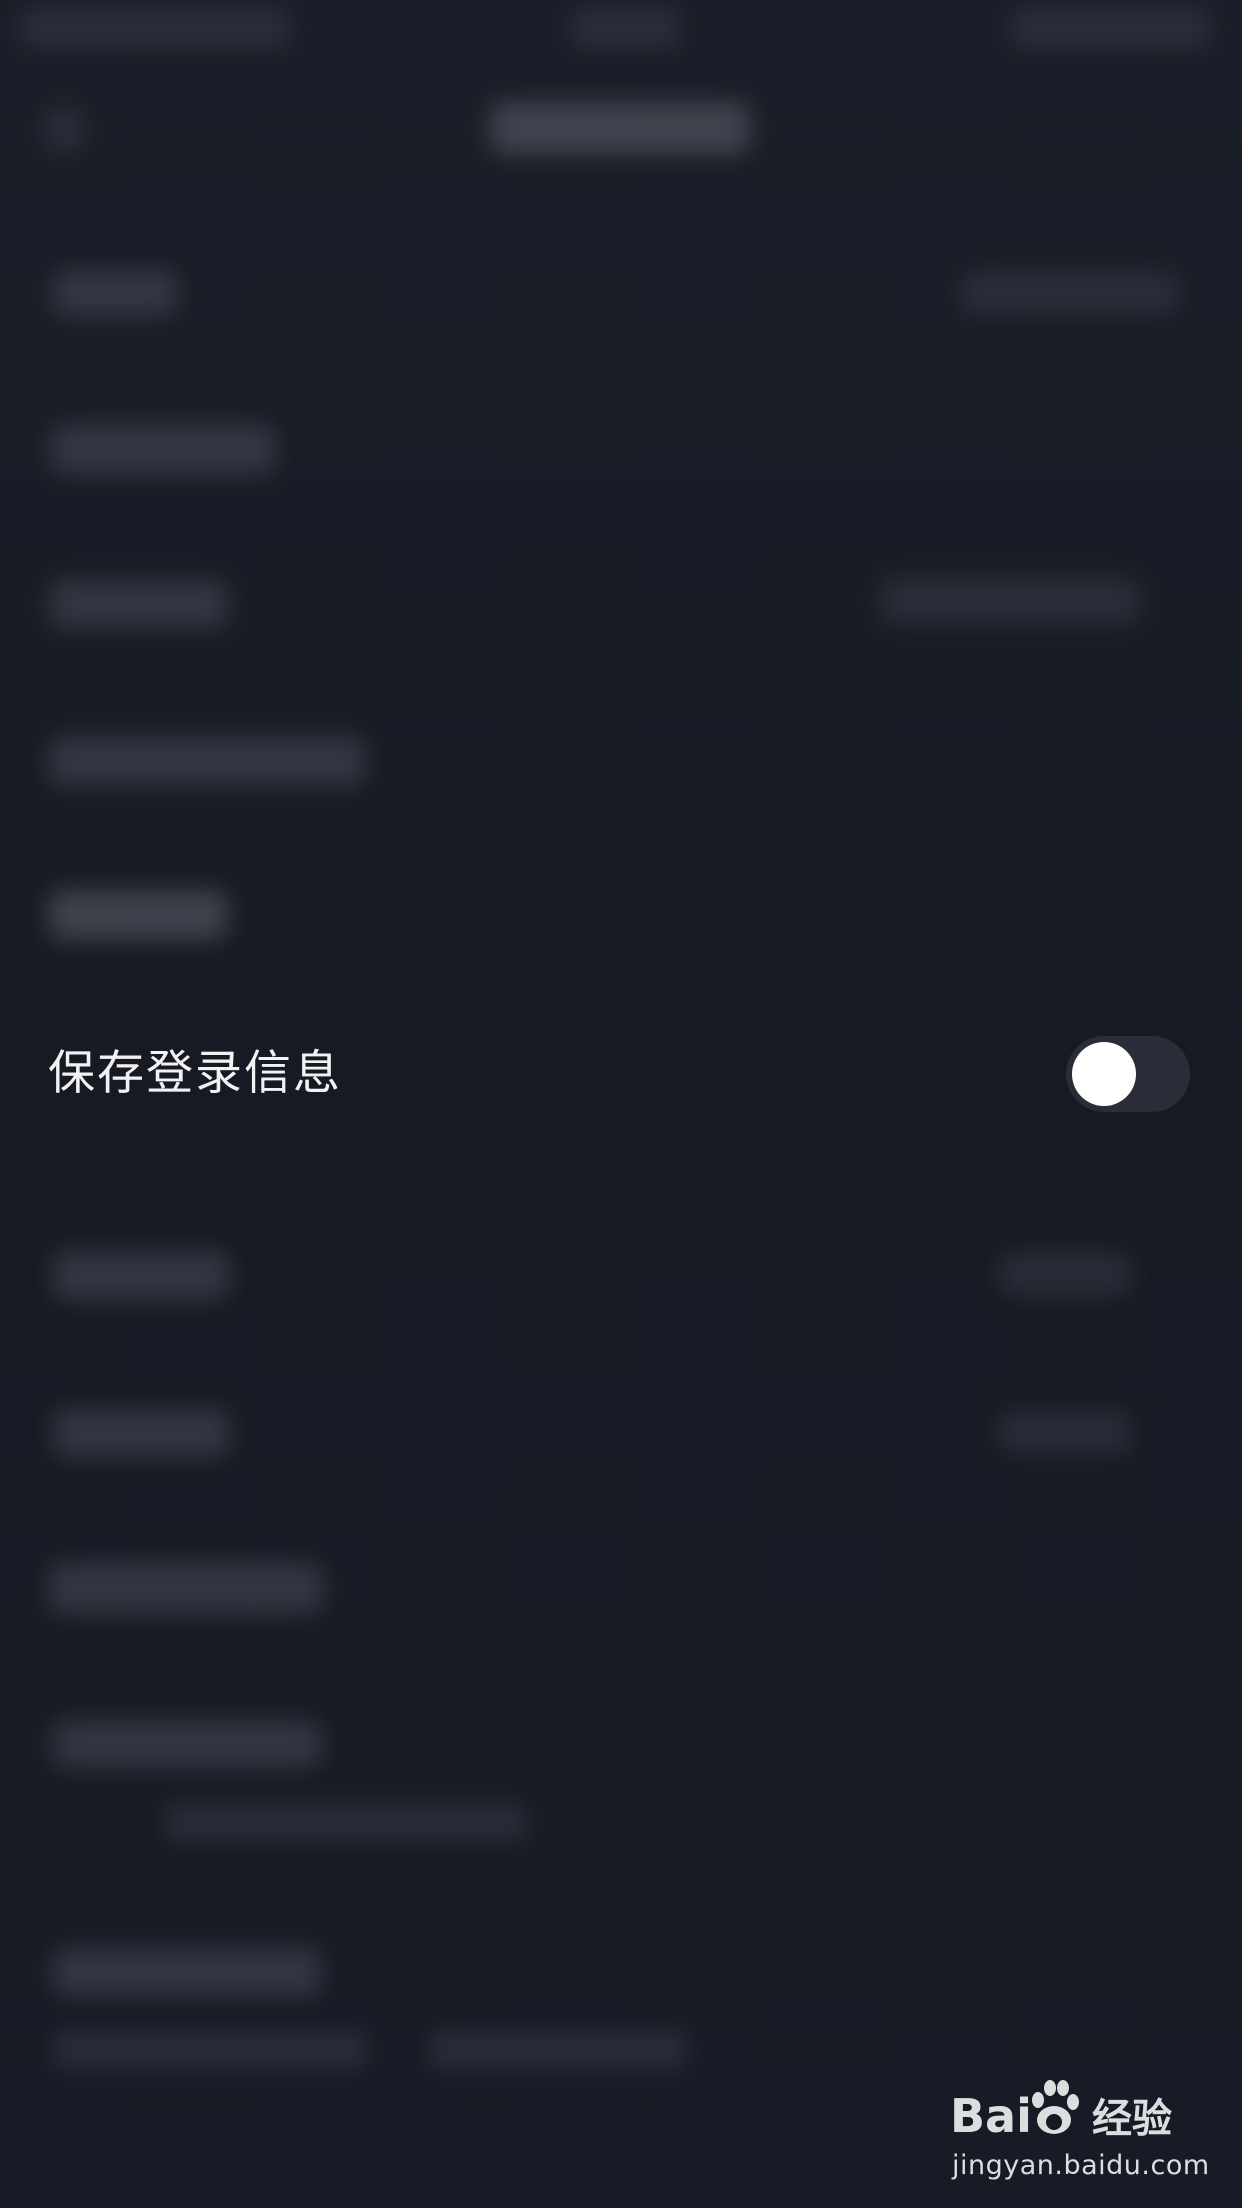 This screenshot has height=2208, width=1242. Describe the element at coordinates (195, 1073) in the screenshot. I see `save-login-label: 保存登录信息` at that location.